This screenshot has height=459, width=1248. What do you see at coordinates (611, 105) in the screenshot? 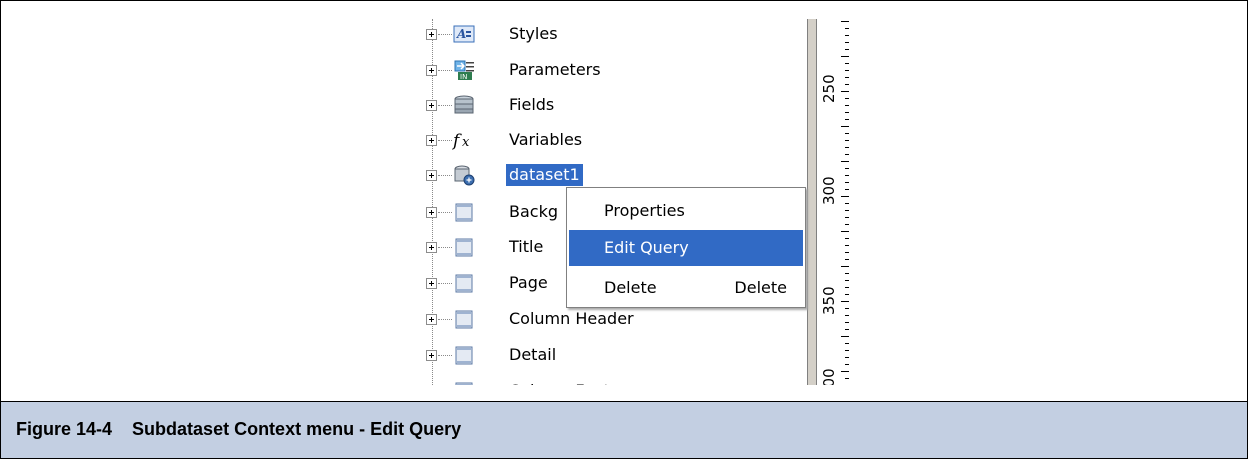
I see `tree-item: Fields` at bounding box center [611, 105].